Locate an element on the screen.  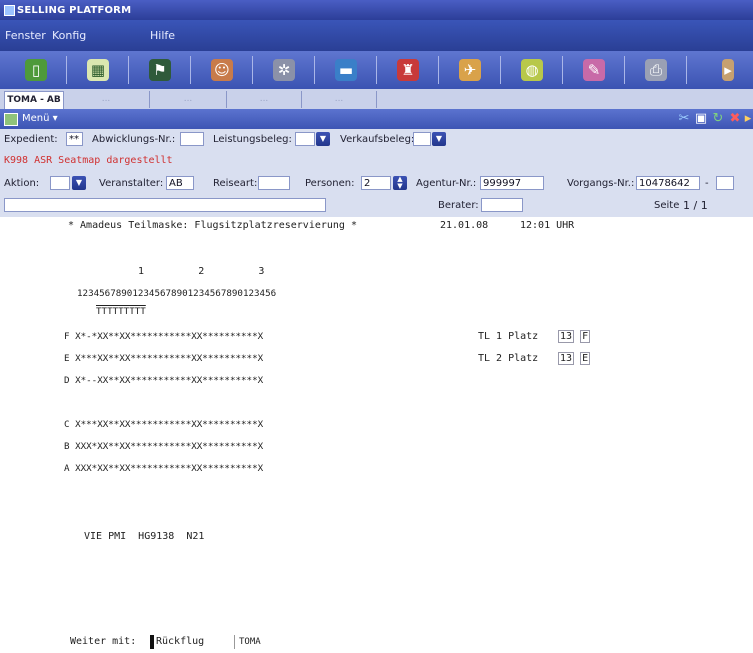
toma-field: TOMA is located at coordinates (247, 642).